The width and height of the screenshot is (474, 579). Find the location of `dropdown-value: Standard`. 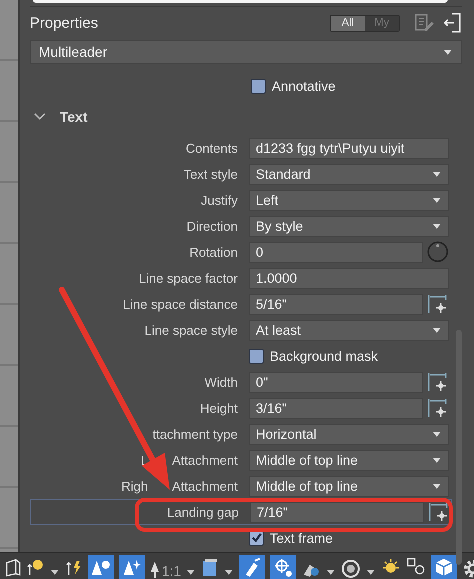

dropdown-value: Standard is located at coordinates (283, 174).